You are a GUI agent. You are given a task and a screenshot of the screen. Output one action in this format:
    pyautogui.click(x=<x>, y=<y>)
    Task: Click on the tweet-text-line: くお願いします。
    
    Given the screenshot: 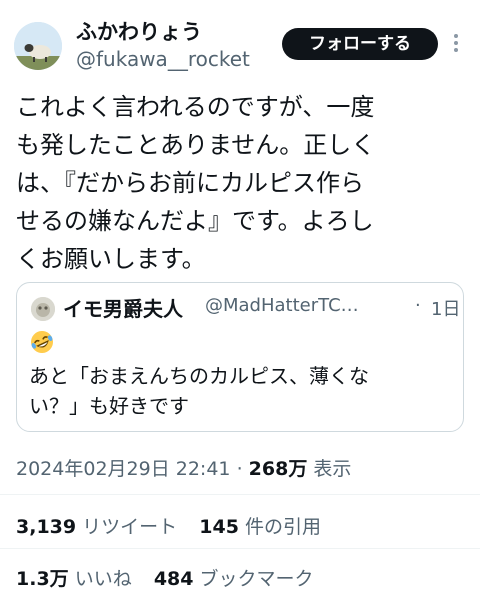 What is the action you would take?
    pyautogui.click(x=111, y=259)
    